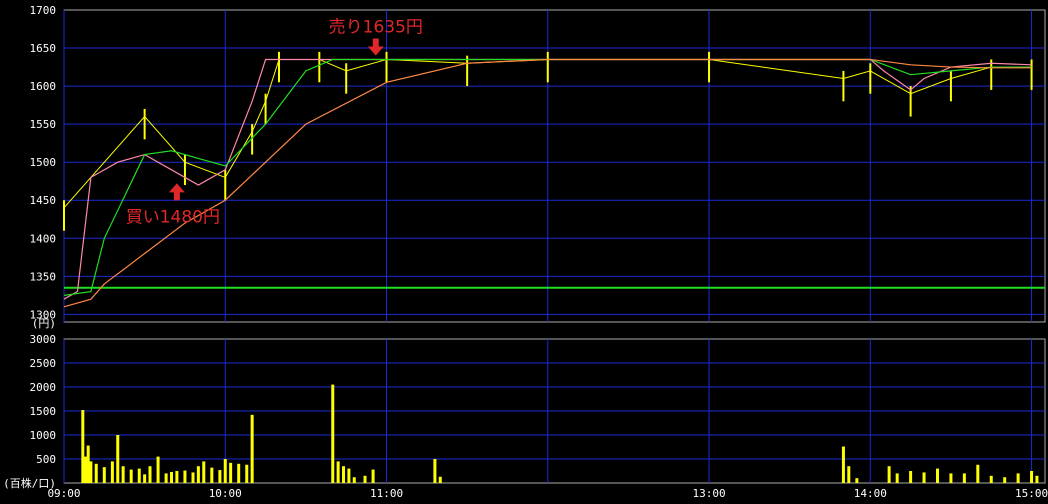 The width and height of the screenshot is (1048, 504). What do you see at coordinates (376, 27) in the screenshot?
I see `sell-annotation-label: 売り1635円` at bounding box center [376, 27].